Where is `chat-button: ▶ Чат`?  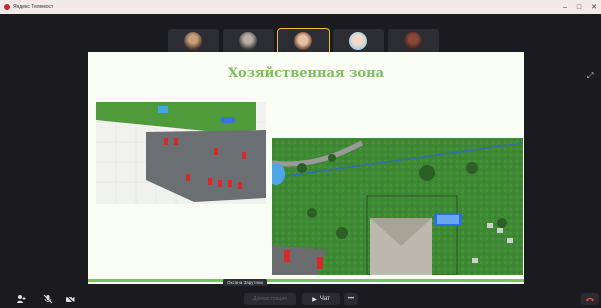
chat-button: ▶ Чат is located at coordinates (321, 299).